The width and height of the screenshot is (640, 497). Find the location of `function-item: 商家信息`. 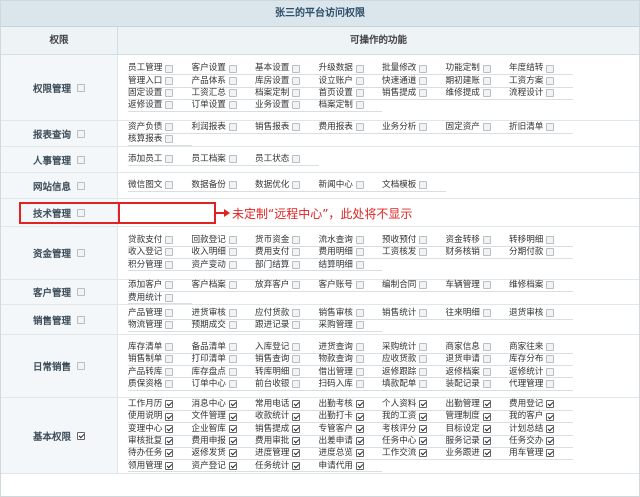

function-item: 商家信息 is located at coordinates (477, 347).